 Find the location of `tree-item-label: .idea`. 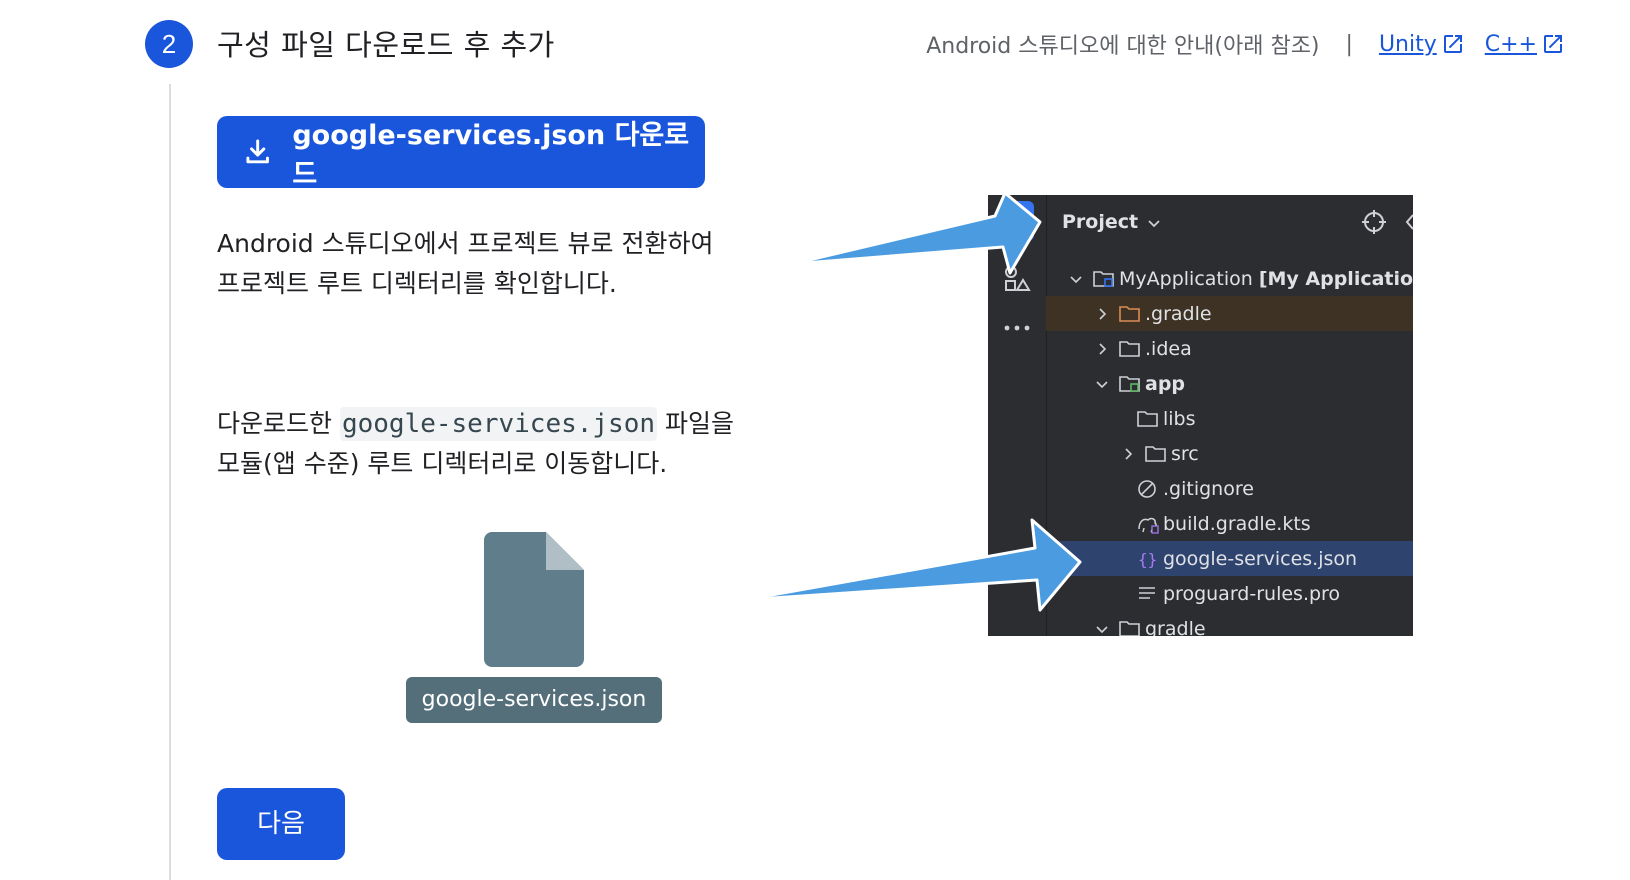

tree-item-label: .idea is located at coordinates (1168, 348).